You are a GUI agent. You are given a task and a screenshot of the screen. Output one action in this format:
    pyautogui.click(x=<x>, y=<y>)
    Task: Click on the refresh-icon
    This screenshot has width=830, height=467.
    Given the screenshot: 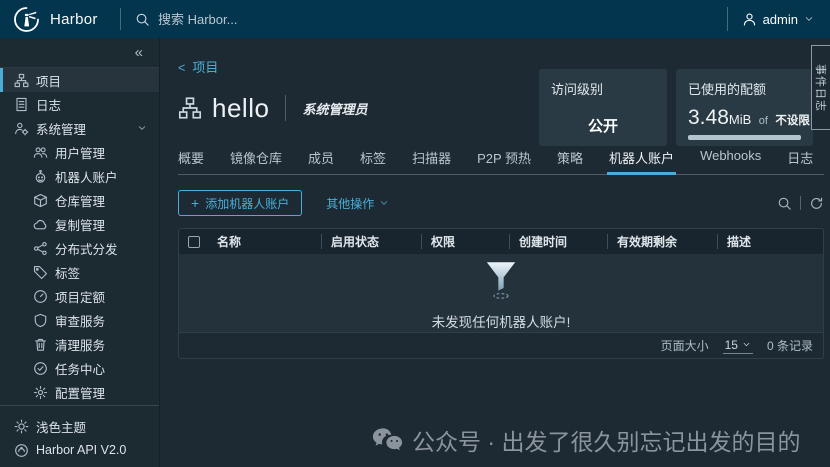 What is the action you would take?
    pyautogui.click(x=816, y=203)
    